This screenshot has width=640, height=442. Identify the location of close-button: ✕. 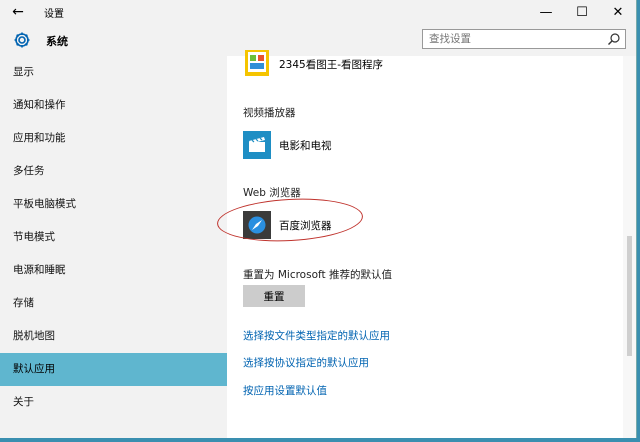
(618, 12).